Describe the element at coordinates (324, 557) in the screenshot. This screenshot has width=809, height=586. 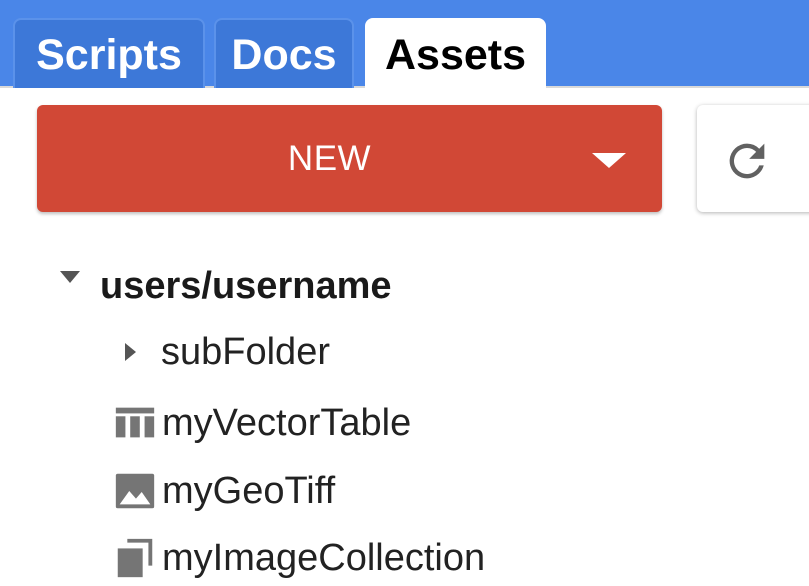
I see `tree-item-label: myImageCollection` at that location.